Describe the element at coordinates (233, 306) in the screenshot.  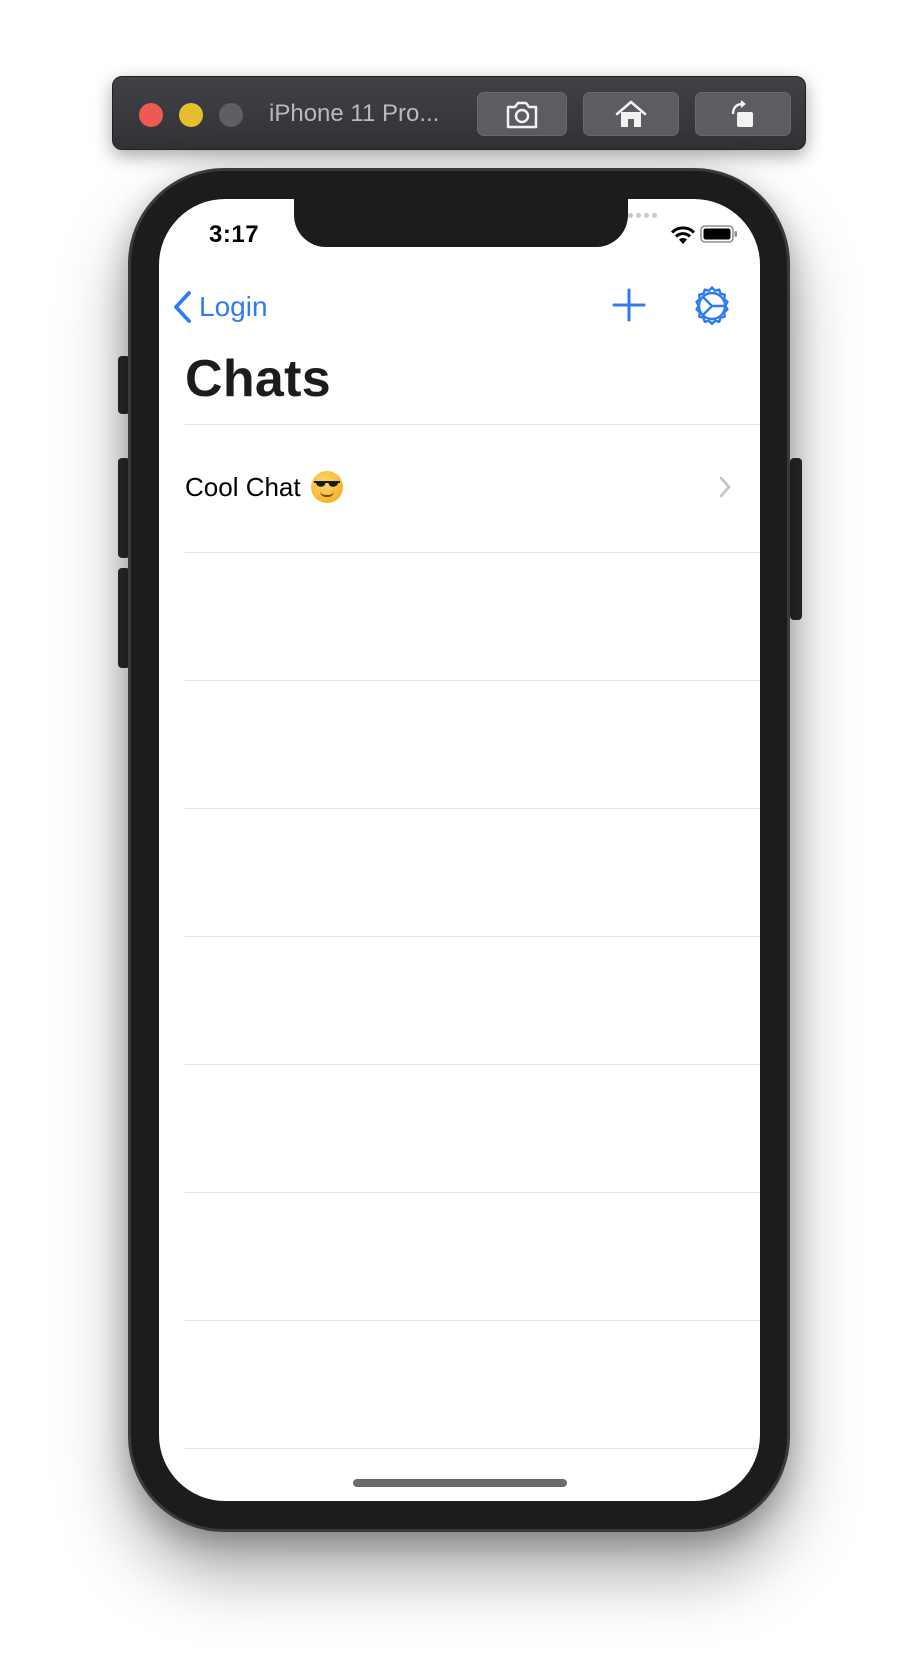
I see `back-button-label: Login` at that location.